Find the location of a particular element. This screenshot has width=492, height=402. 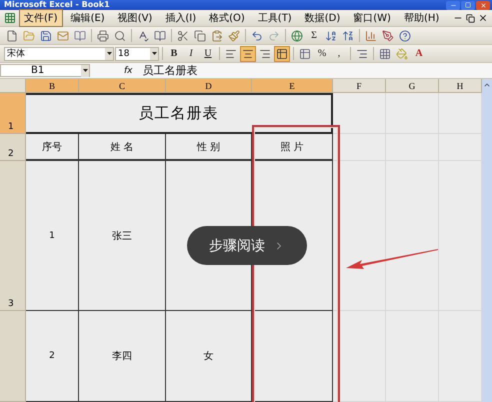

menu-item: 文件(F) is located at coordinates (41, 18).